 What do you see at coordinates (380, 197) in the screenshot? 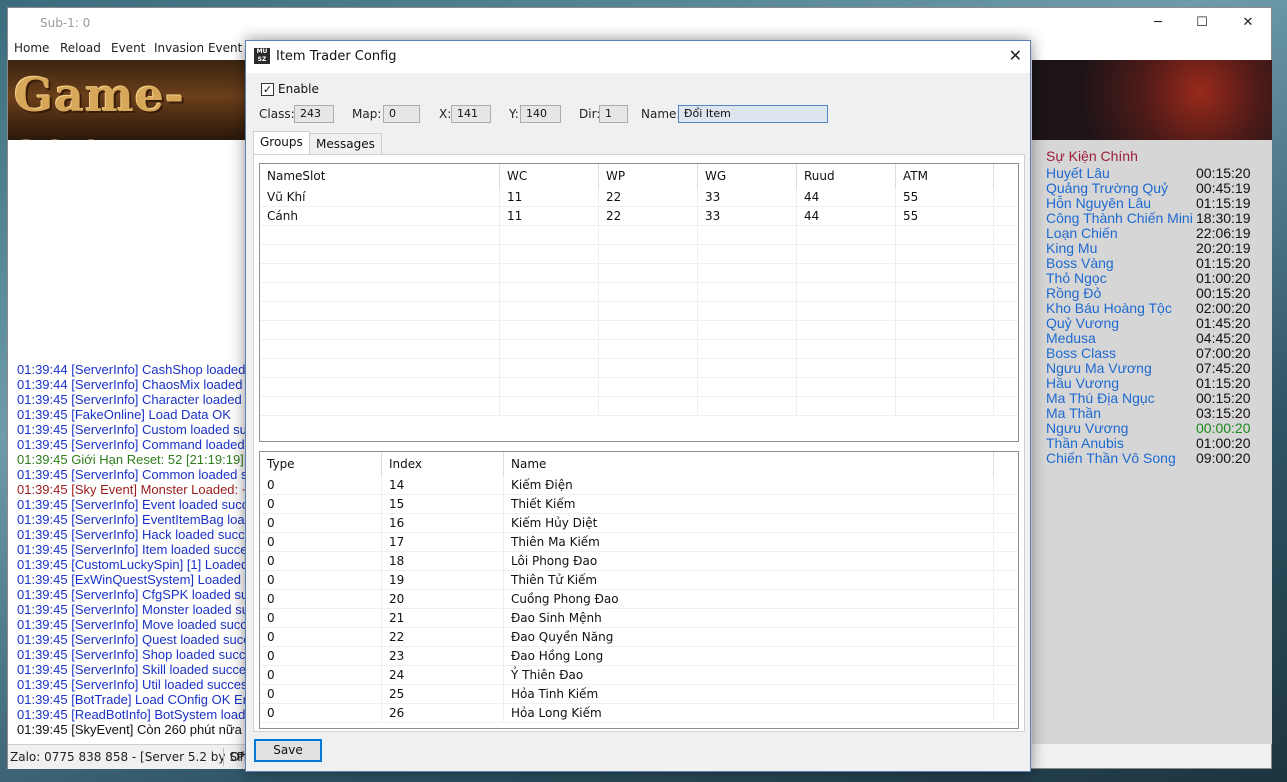
I see `table-cell: Vũ Khí` at bounding box center [380, 197].